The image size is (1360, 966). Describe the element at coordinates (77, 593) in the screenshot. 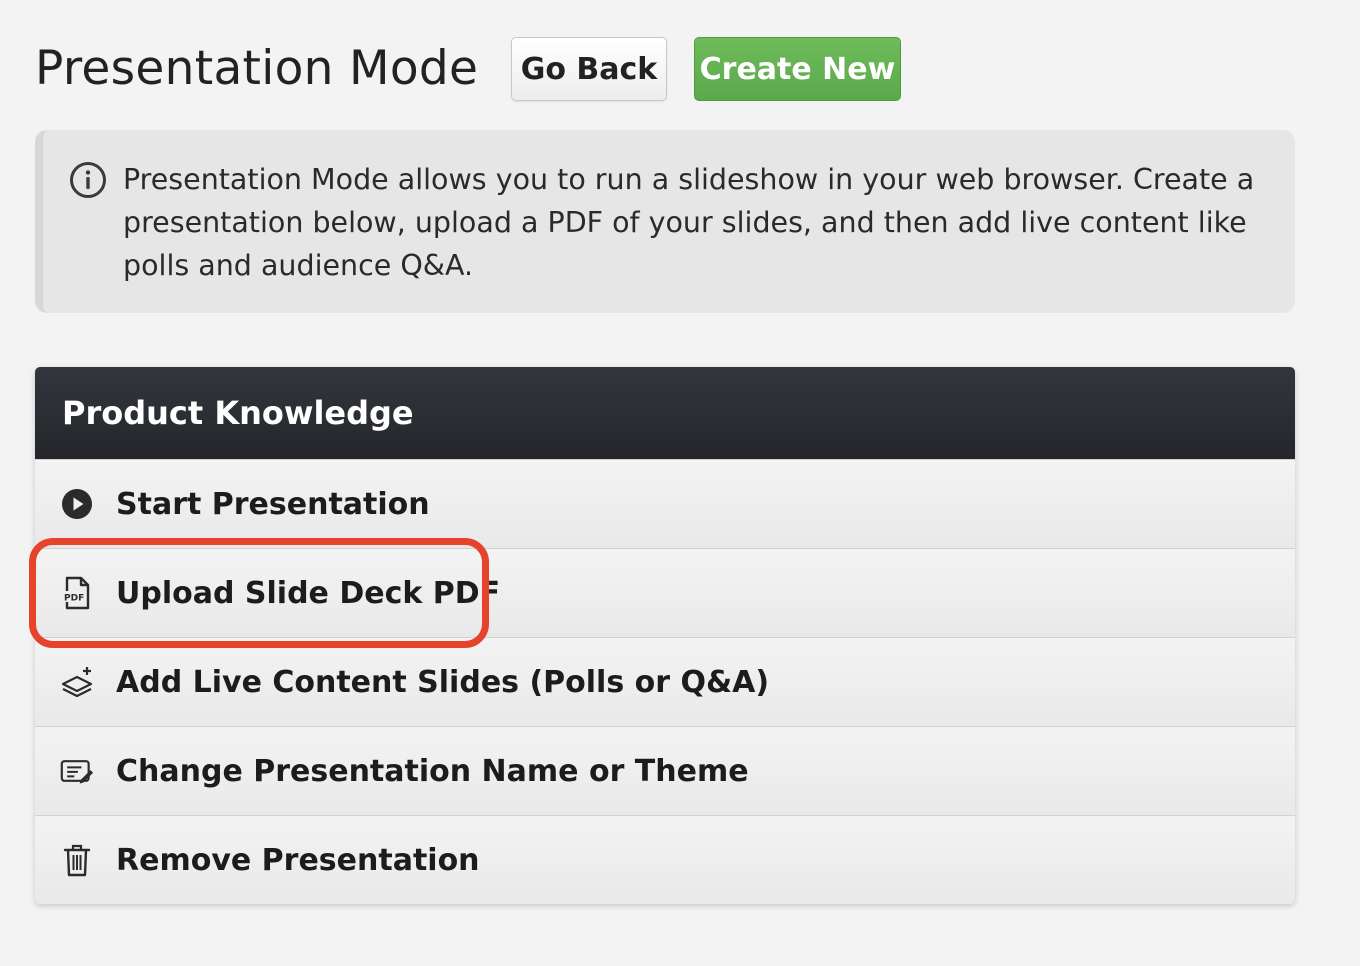

I see `pdf-icon: PDF` at that location.